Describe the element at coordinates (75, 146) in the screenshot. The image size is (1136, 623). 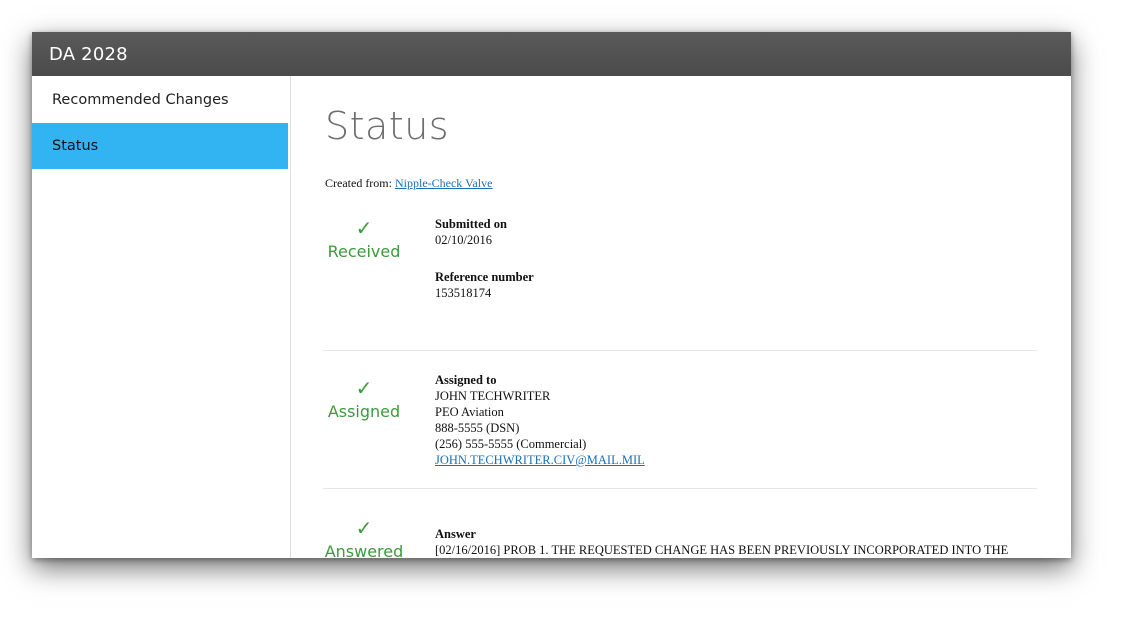
I see `sidebar-item-label: Status` at that location.